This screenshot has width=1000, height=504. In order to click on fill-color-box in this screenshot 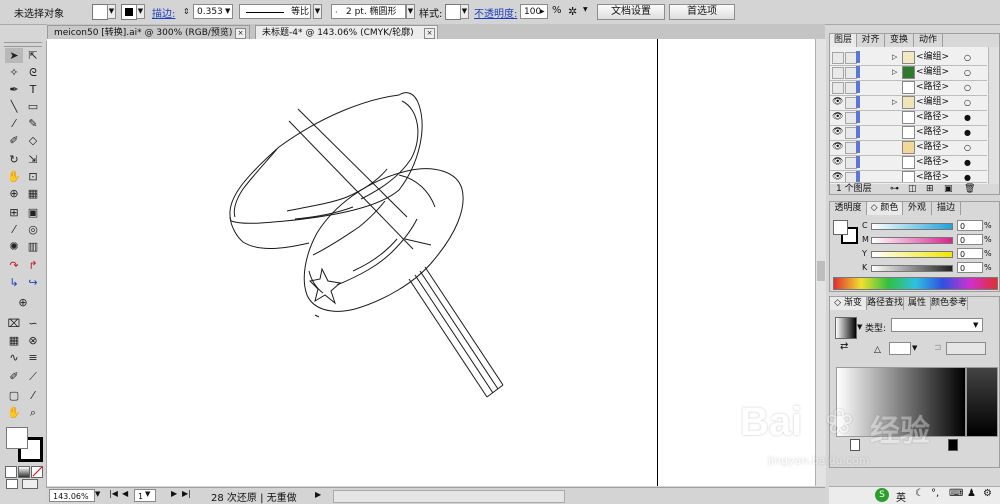, I will do `click(840, 227)`.